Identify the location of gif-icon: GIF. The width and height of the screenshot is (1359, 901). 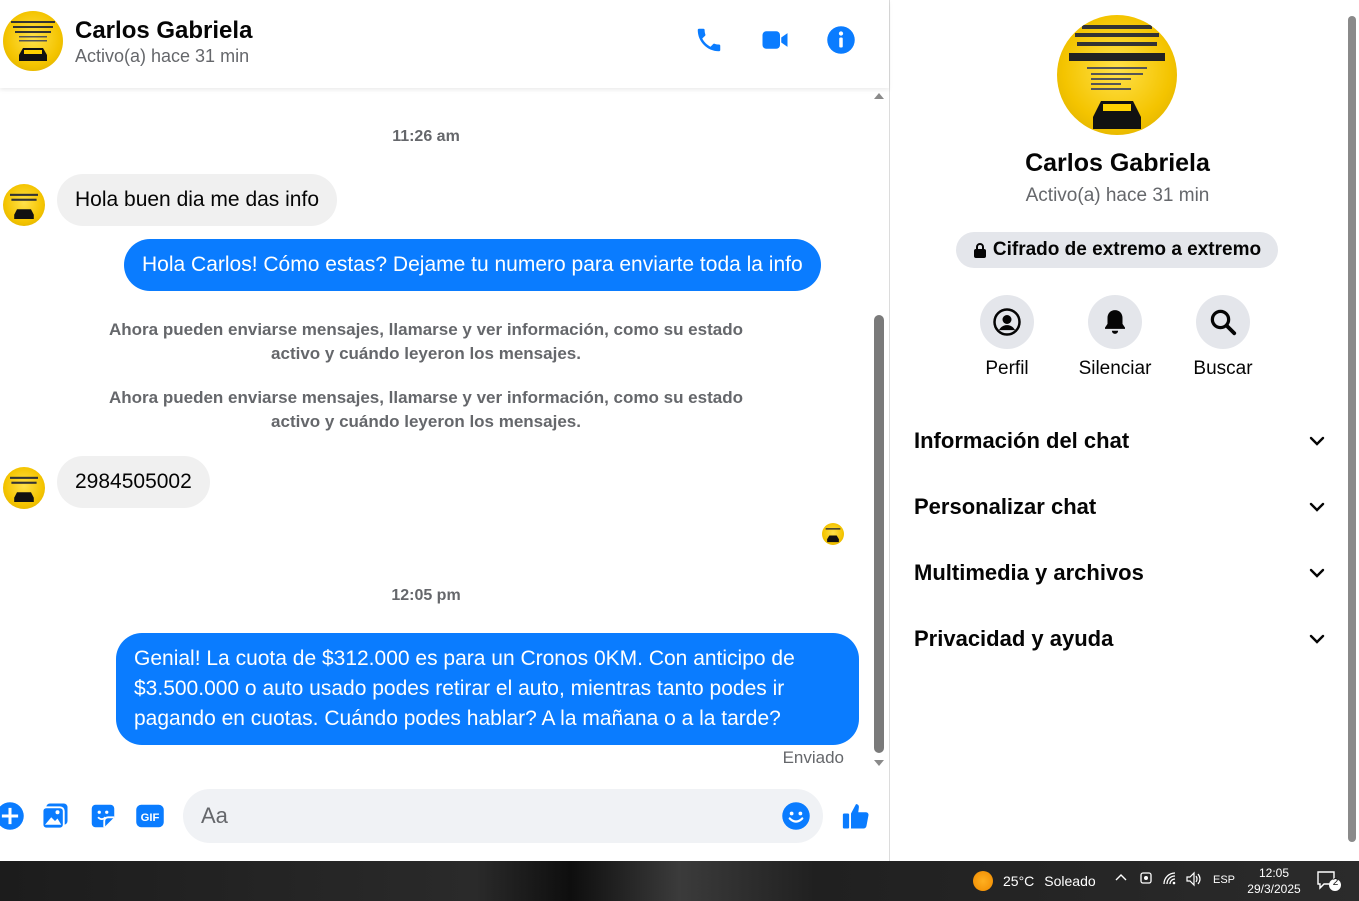
(150, 816).